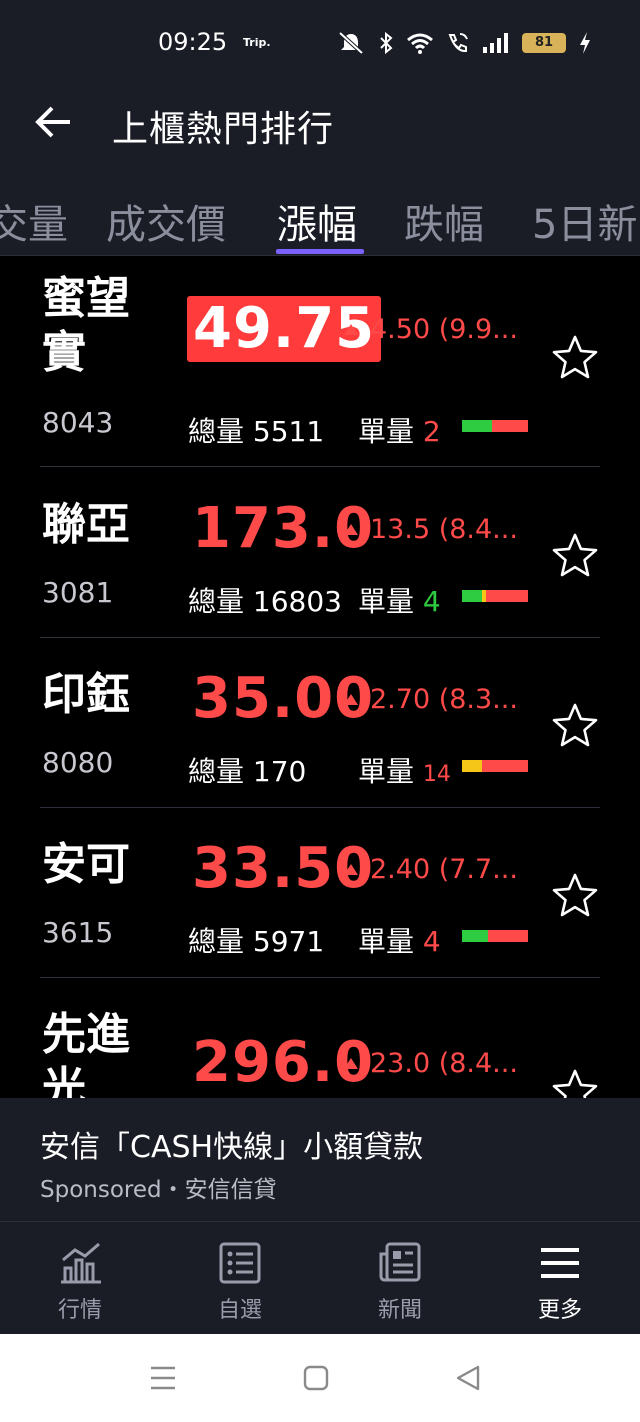 The image size is (640, 1422). I want to click on nav-market: 行情, so click(80, 1282).